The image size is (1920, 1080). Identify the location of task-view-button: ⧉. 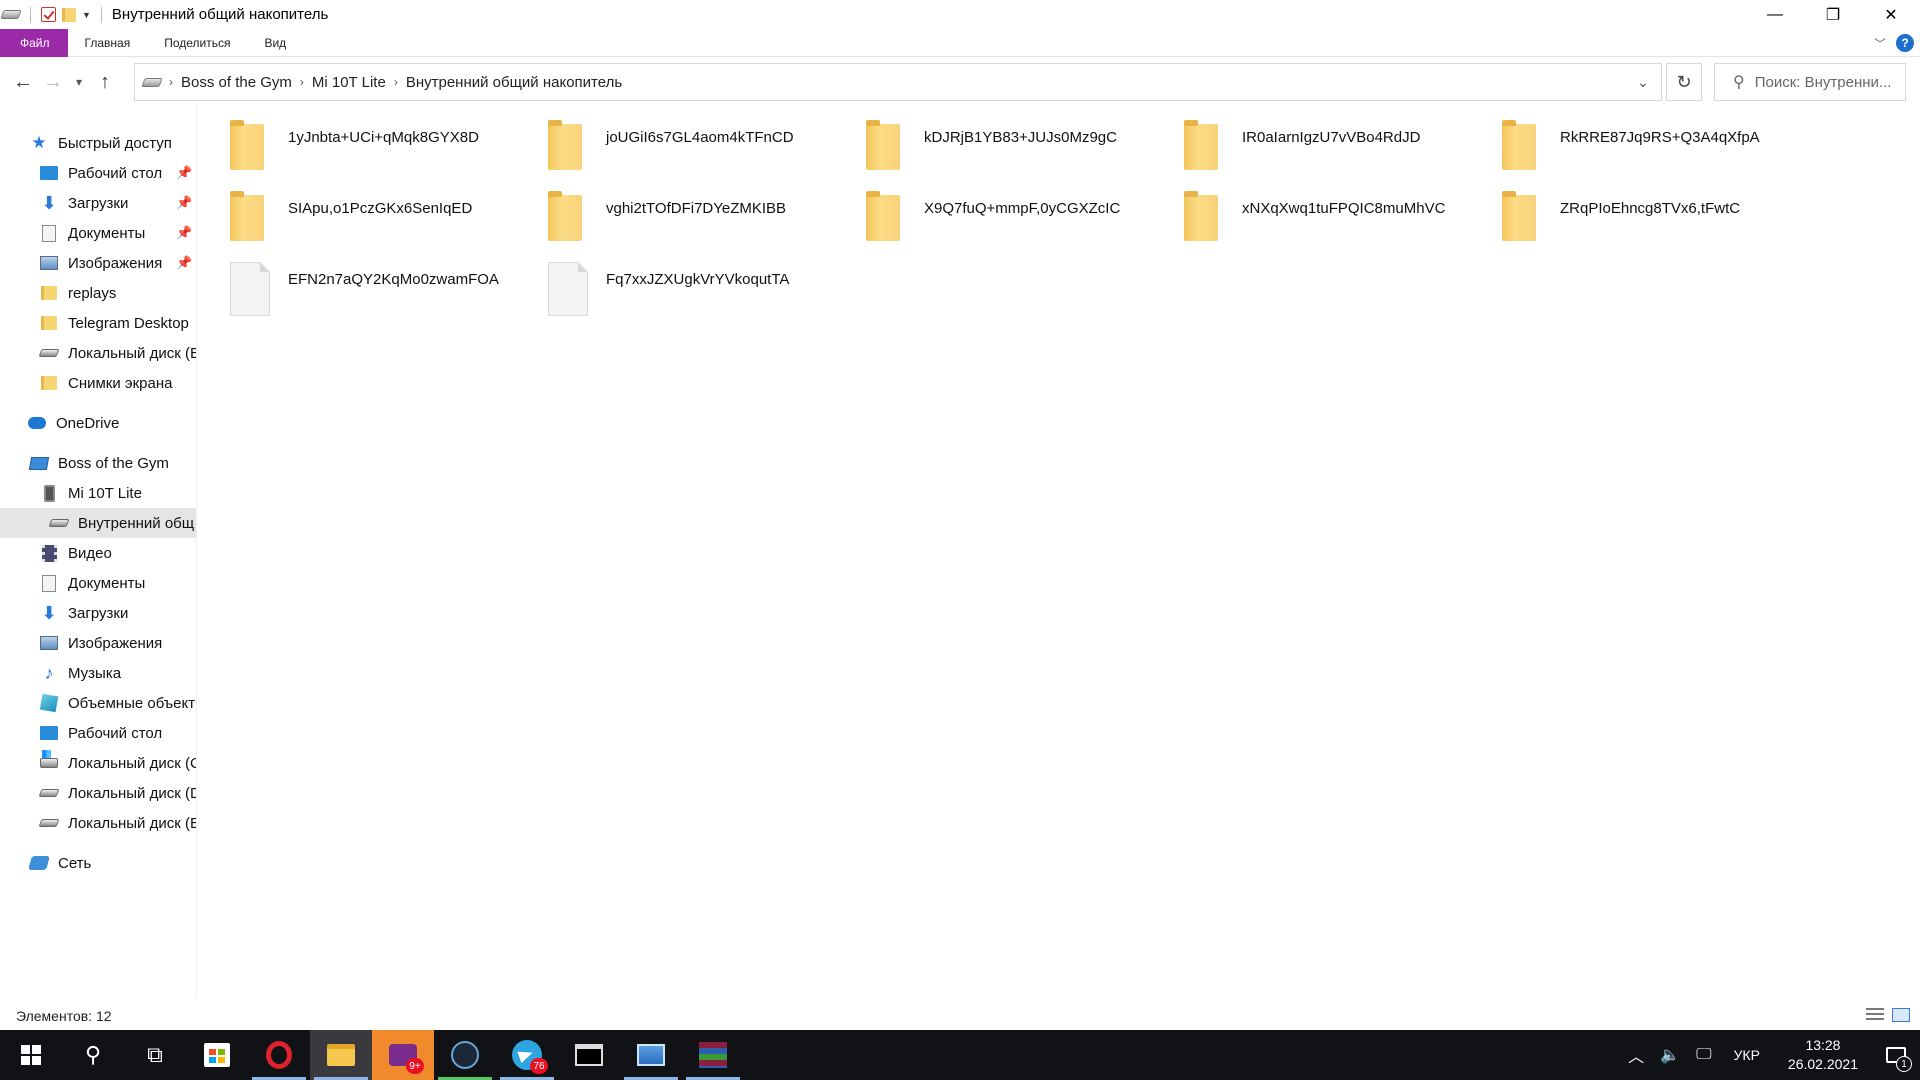
(155, 1055).